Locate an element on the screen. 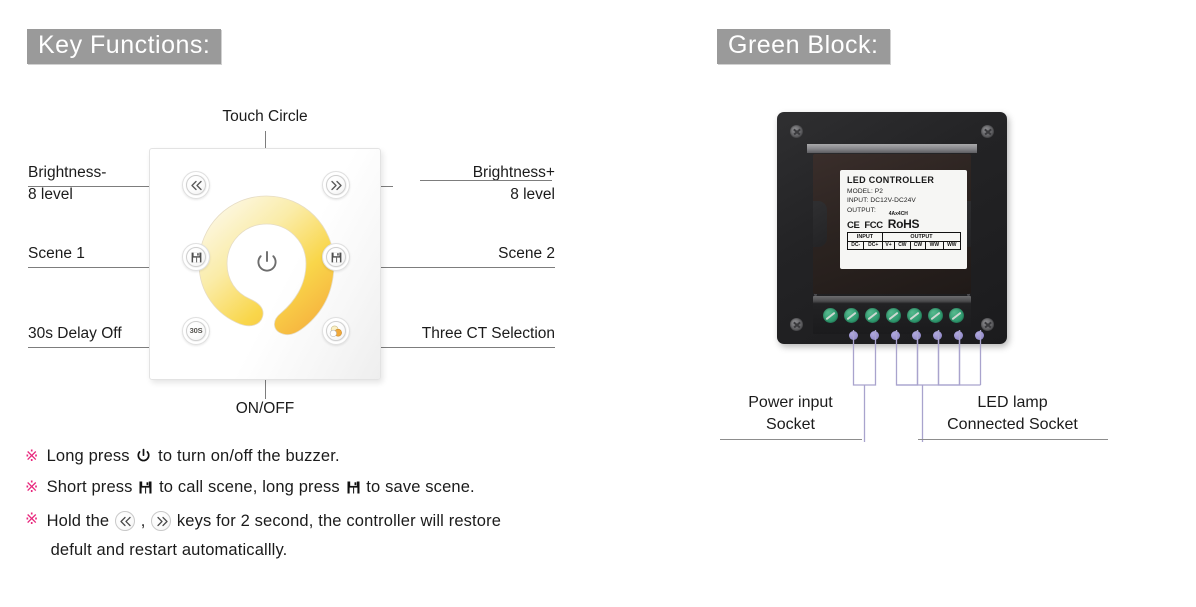  brightness-up-button is located at coordinates (336, 185).